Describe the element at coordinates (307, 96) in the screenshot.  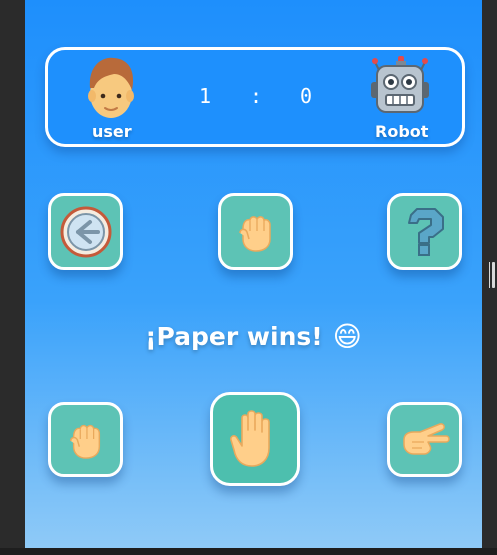
I see `robot-score: 0` at that location.